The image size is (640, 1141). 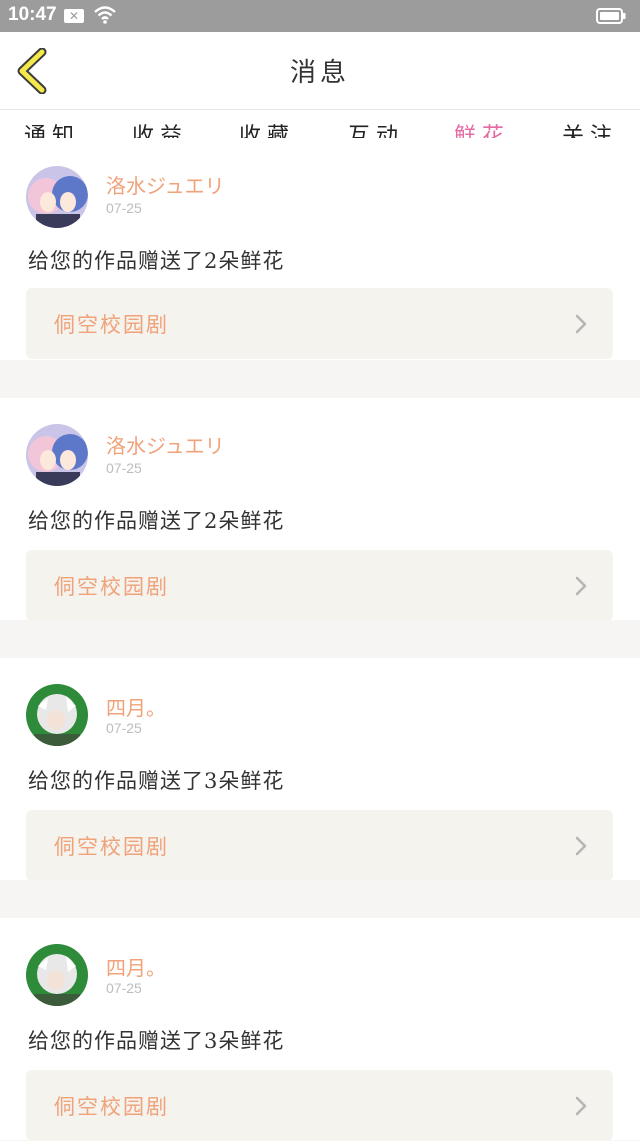 What do you see at coordinates (105, 15) in the screenshot?
I see `wifi-icon` at bounding box center [105, 15].